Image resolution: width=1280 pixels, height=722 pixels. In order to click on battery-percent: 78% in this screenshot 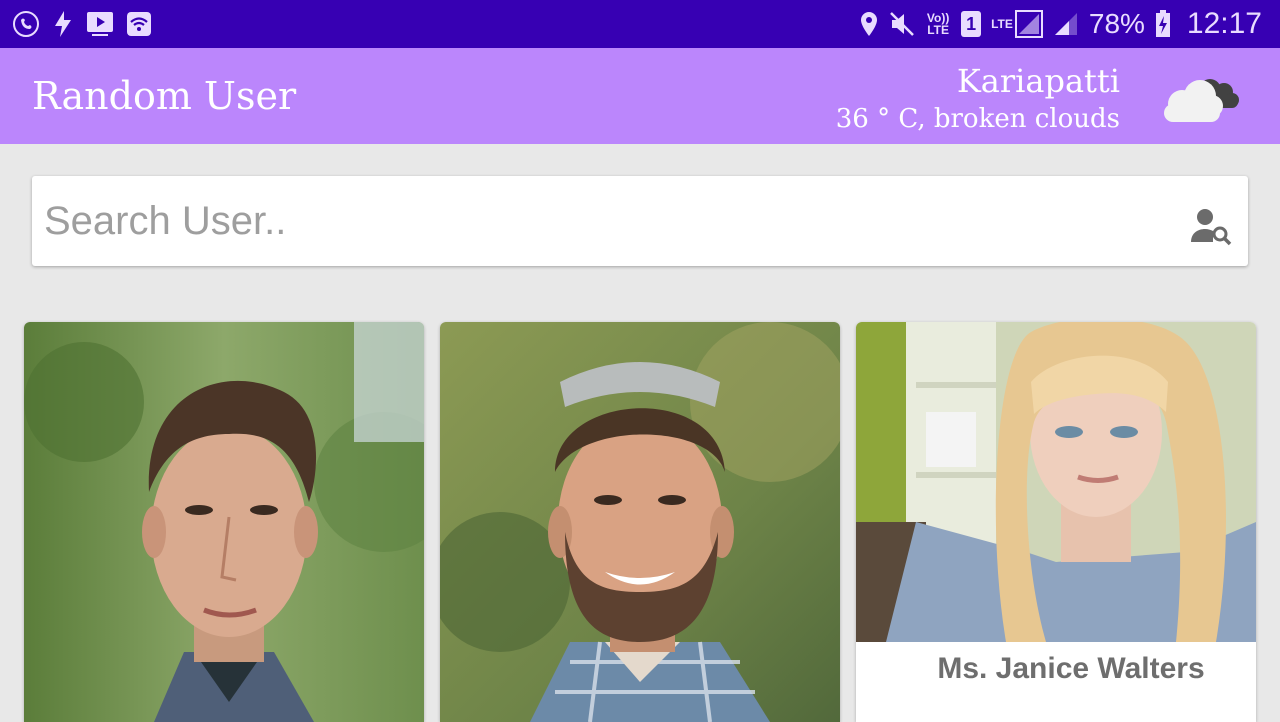, I will do `click(1116, 23)`.